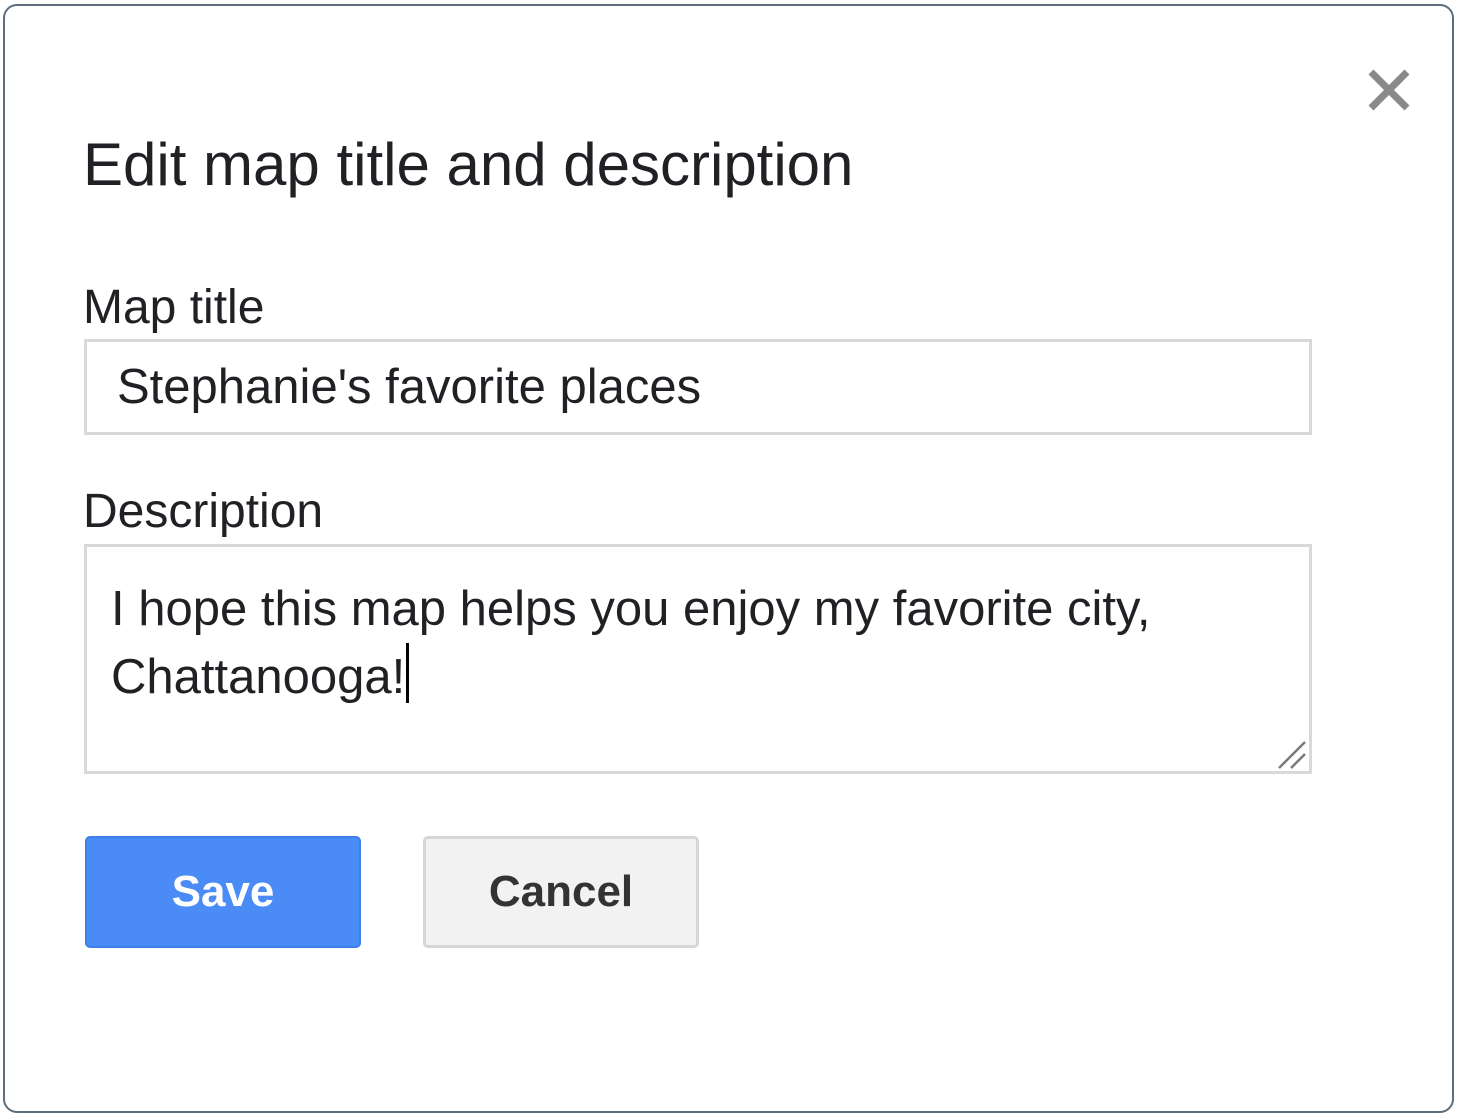  Describe the element at coordinates (1291, 754) in the screenshot. I see `resize-grip-icon` at that location.